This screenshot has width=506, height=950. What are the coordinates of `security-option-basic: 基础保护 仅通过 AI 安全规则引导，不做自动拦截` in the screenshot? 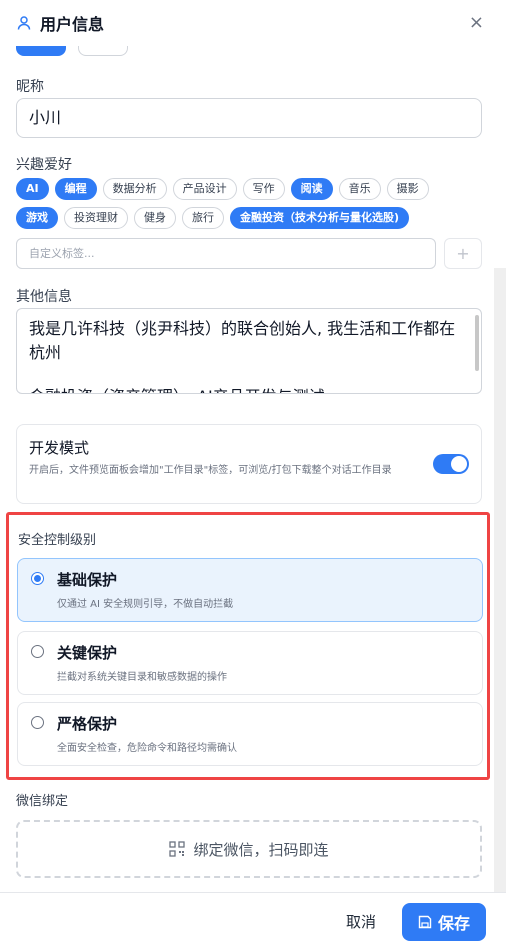 It's located at (250, 590).